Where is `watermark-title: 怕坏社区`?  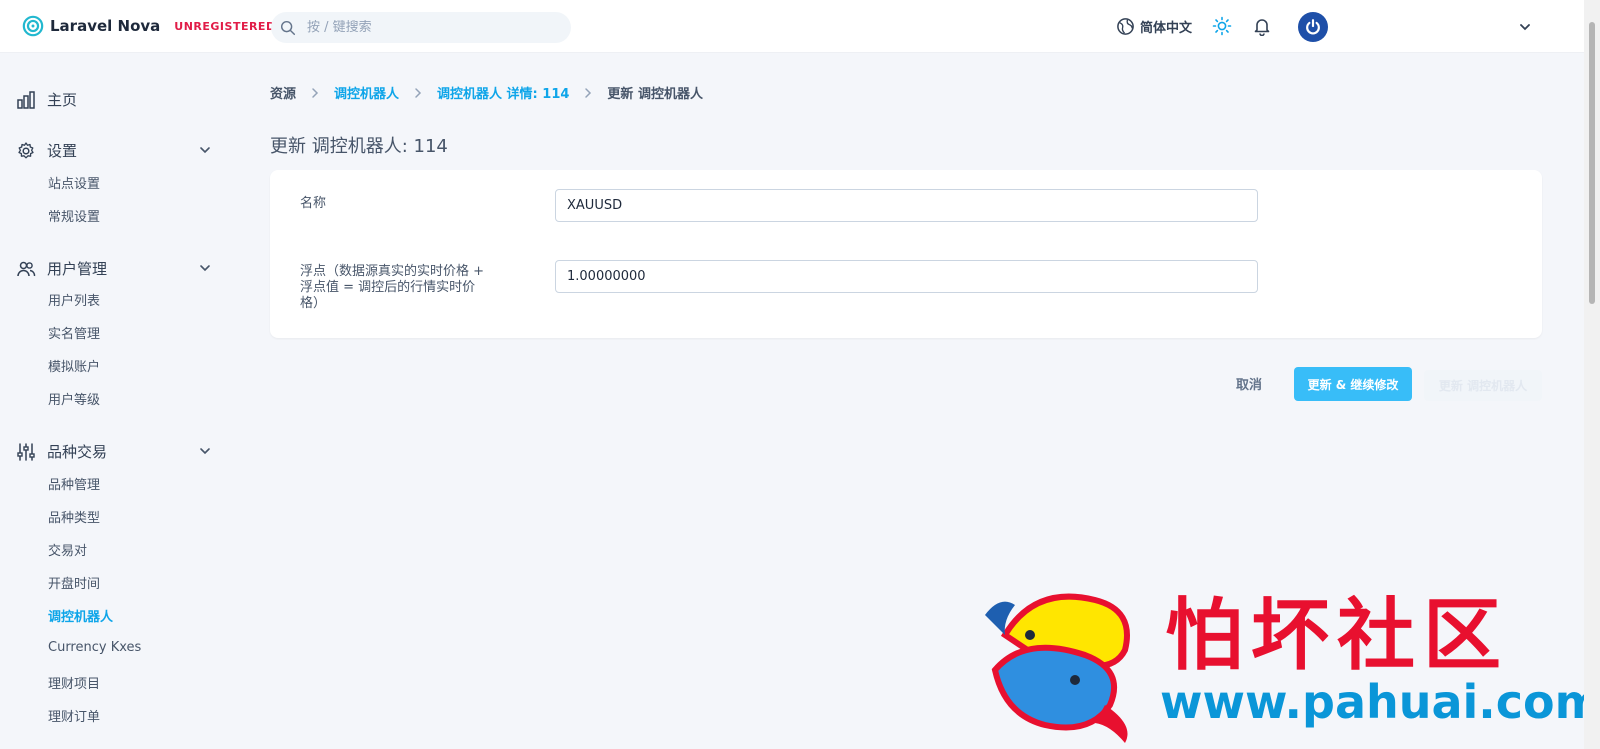
watermark-title: 怕坏社区 is located at coordinates (1337, 635).